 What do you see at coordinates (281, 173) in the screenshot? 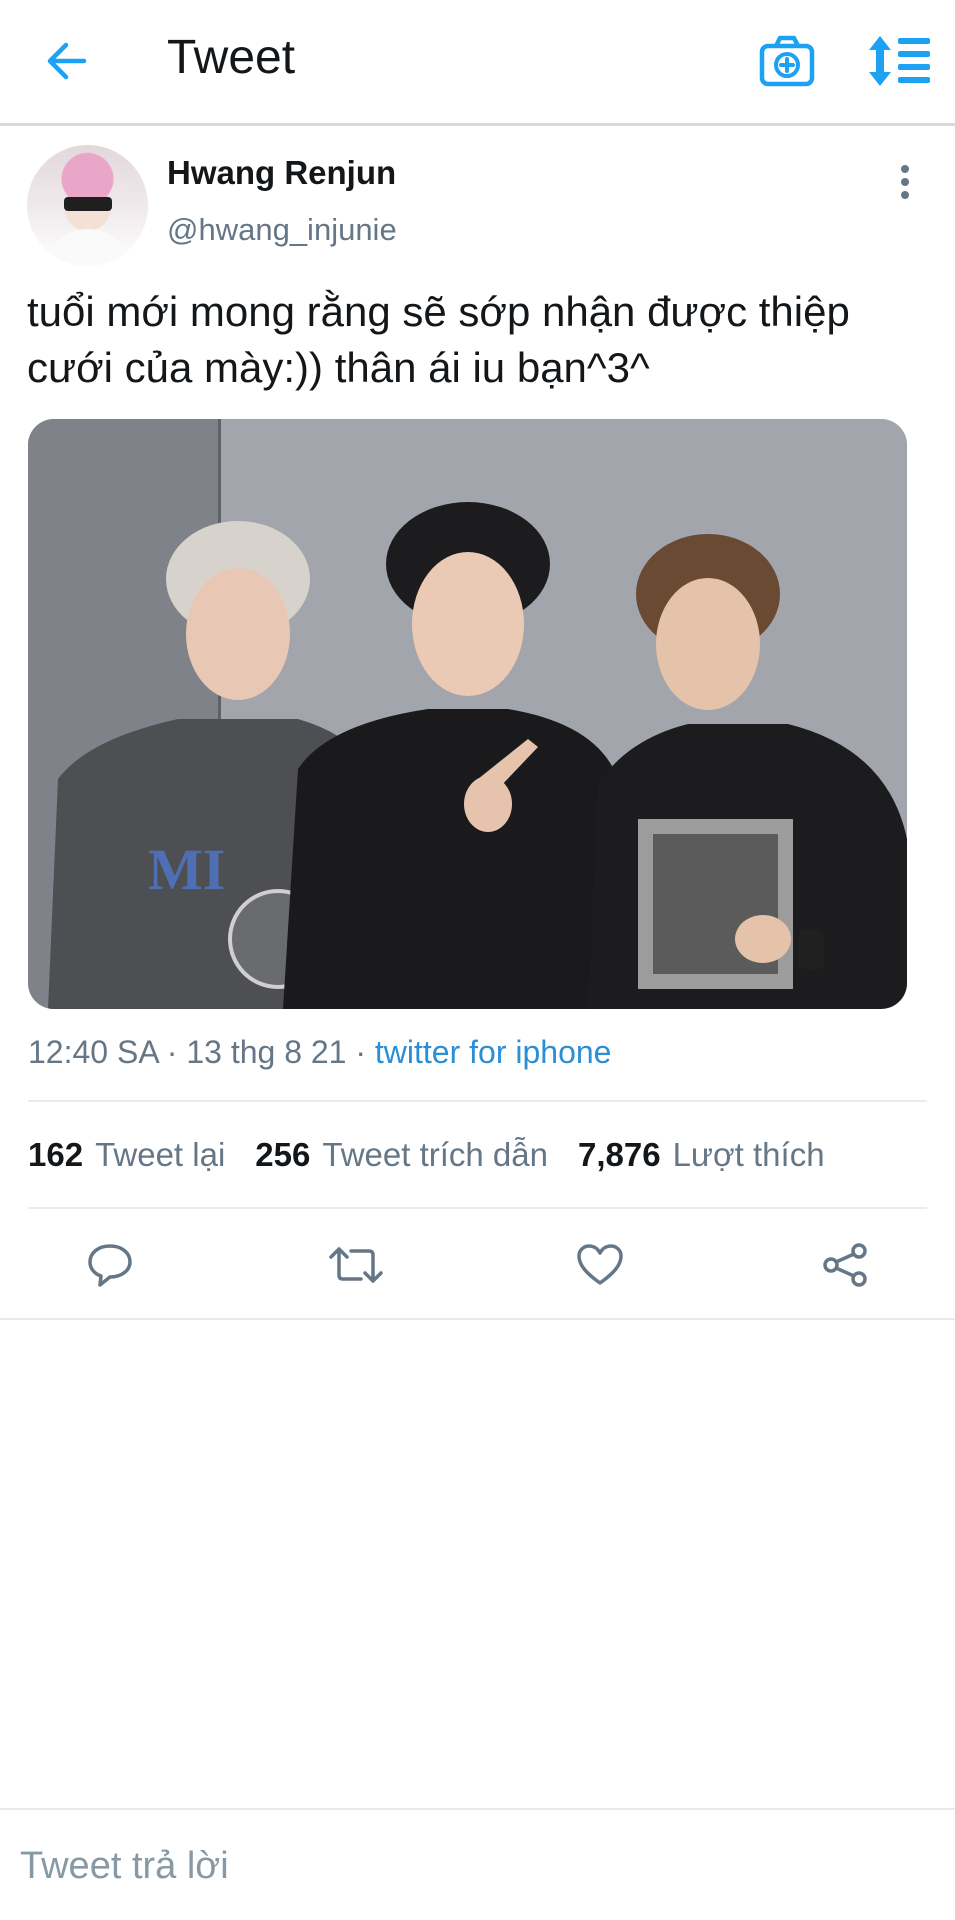
I see `author-name: Hwang Renjun` at bounding box center [281, 173].